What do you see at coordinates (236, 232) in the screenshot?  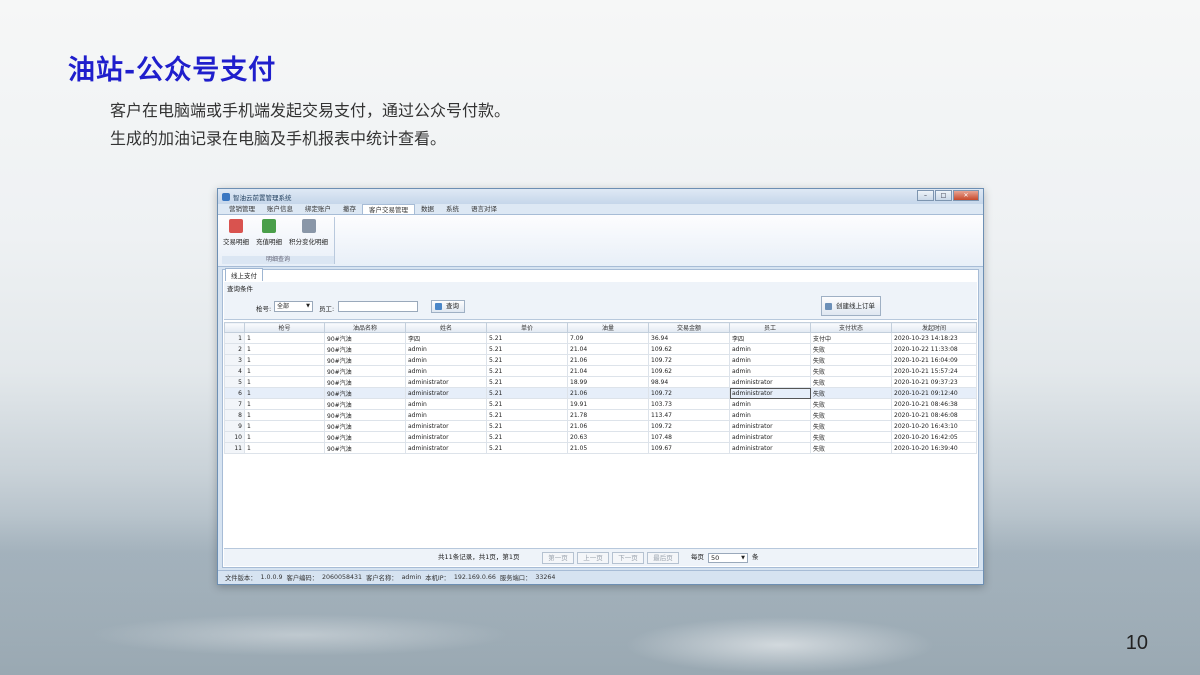 I see `transaction-detail-button: 交易明细` at bounding box center [236, 232].